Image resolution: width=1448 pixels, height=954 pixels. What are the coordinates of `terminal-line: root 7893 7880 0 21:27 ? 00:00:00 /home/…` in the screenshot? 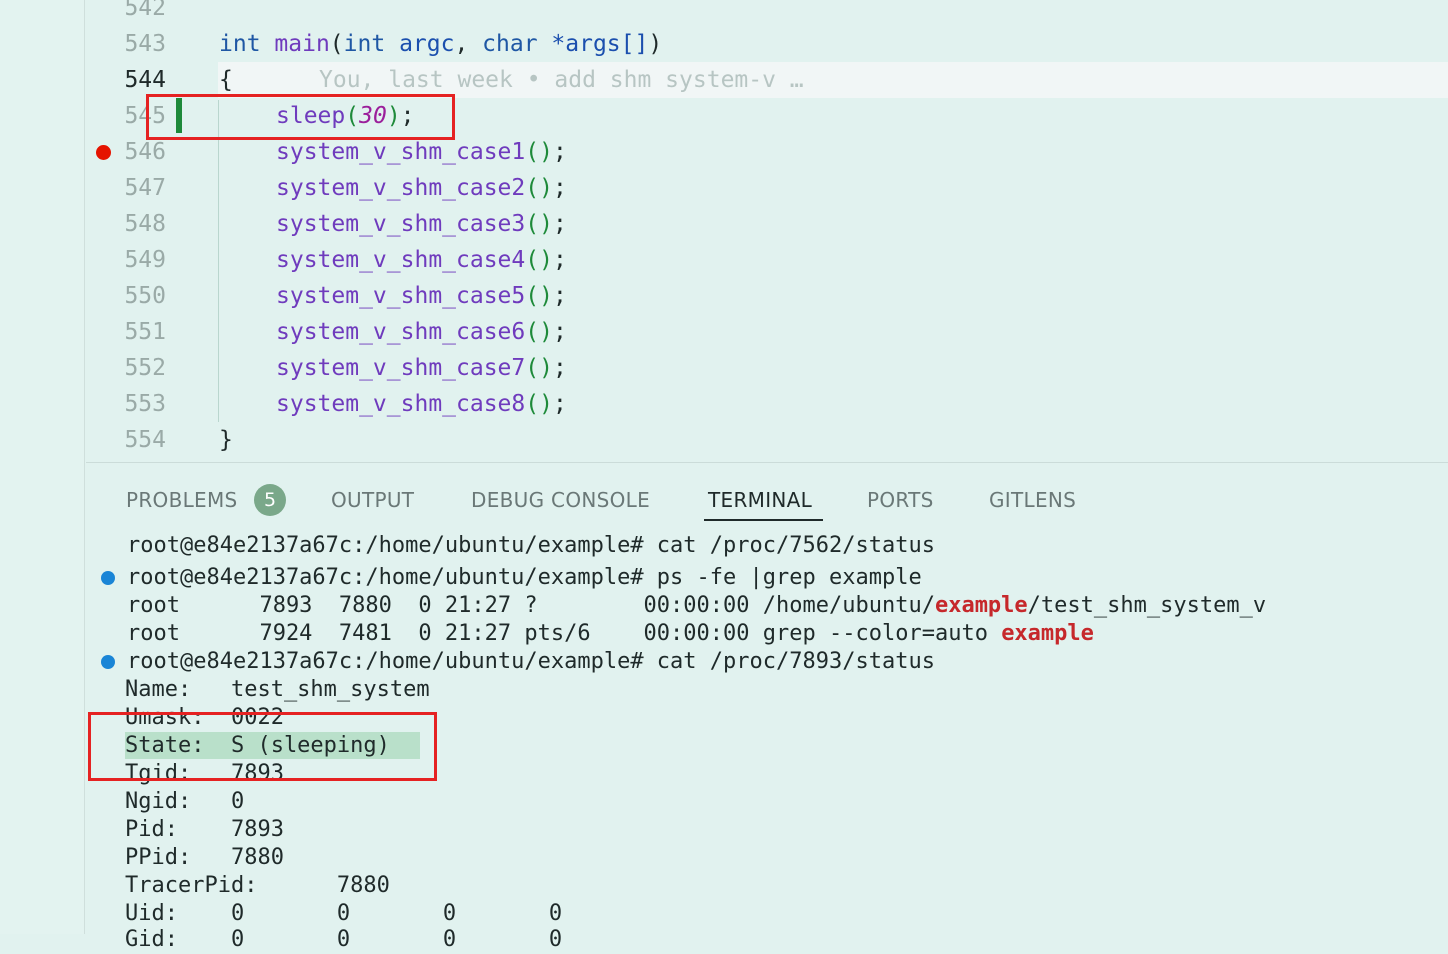 It's located at (697, 605).